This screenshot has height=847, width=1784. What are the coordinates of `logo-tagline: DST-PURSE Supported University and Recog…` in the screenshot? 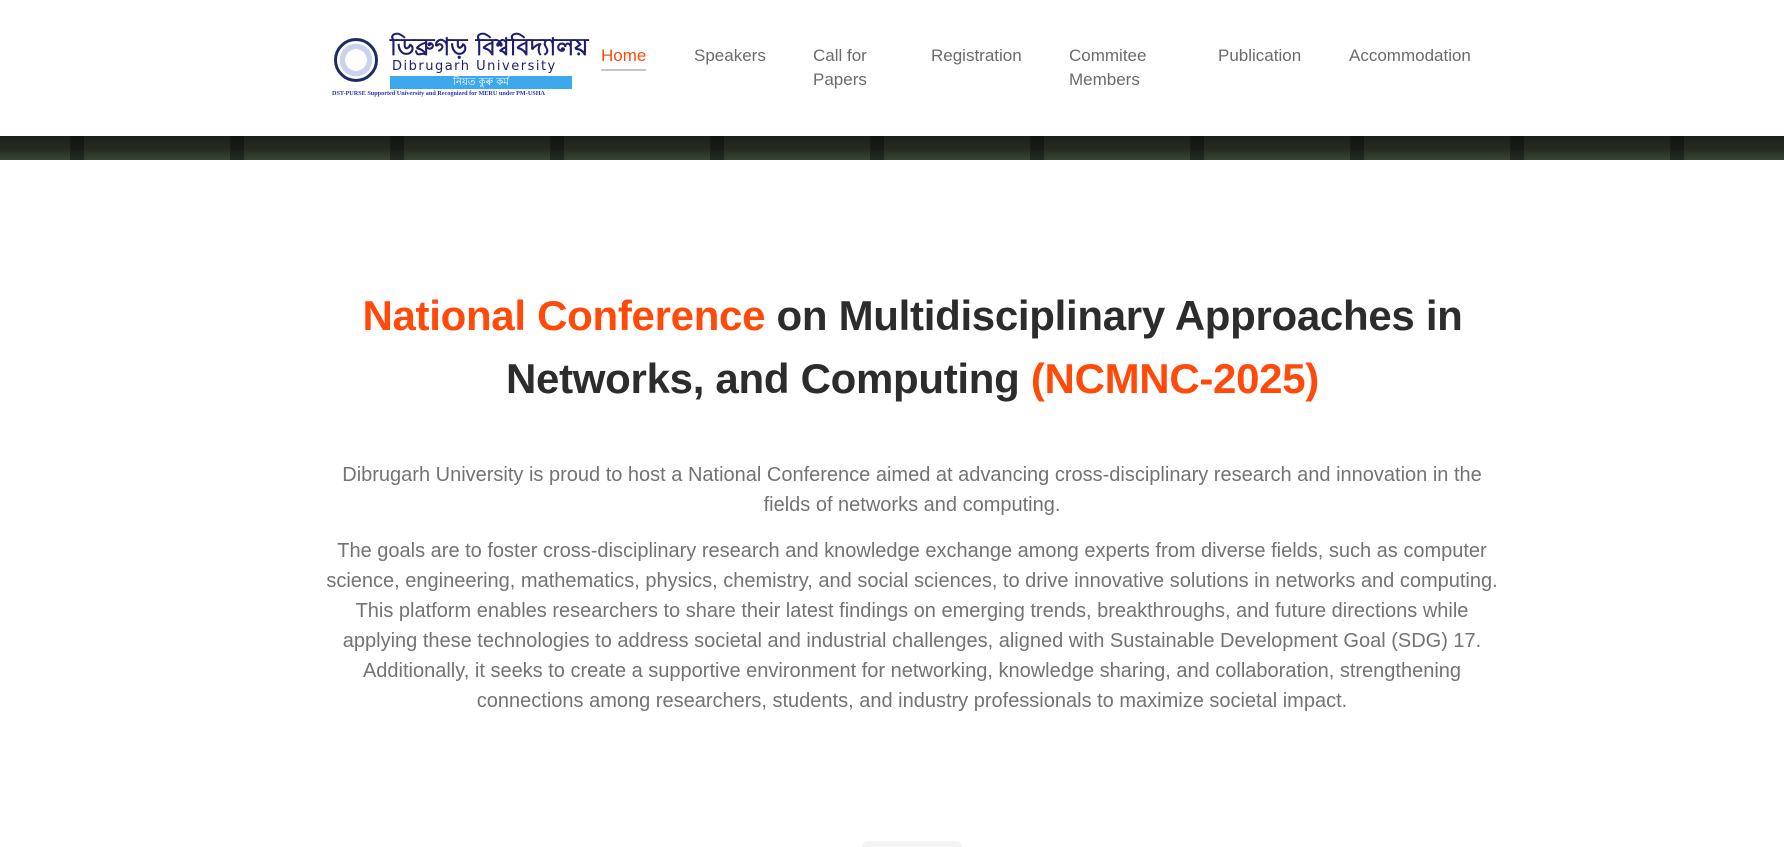 It's located at (439, 93).